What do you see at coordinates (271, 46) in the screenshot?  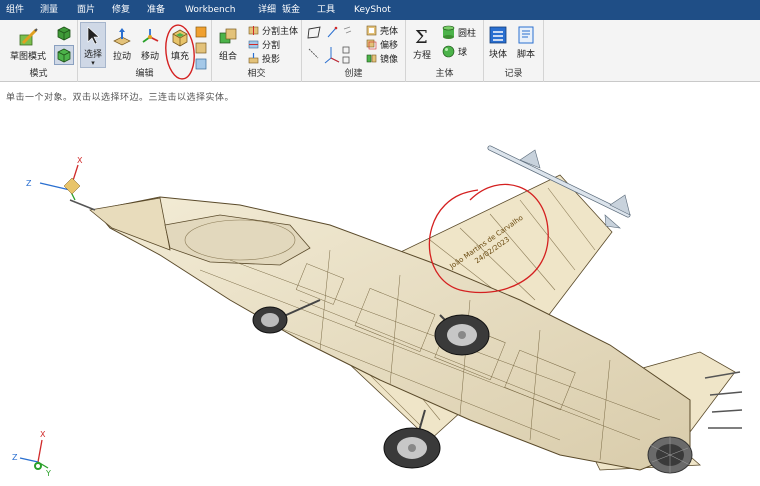 I see `split-label: 分割` at bounding box center [271, 46].